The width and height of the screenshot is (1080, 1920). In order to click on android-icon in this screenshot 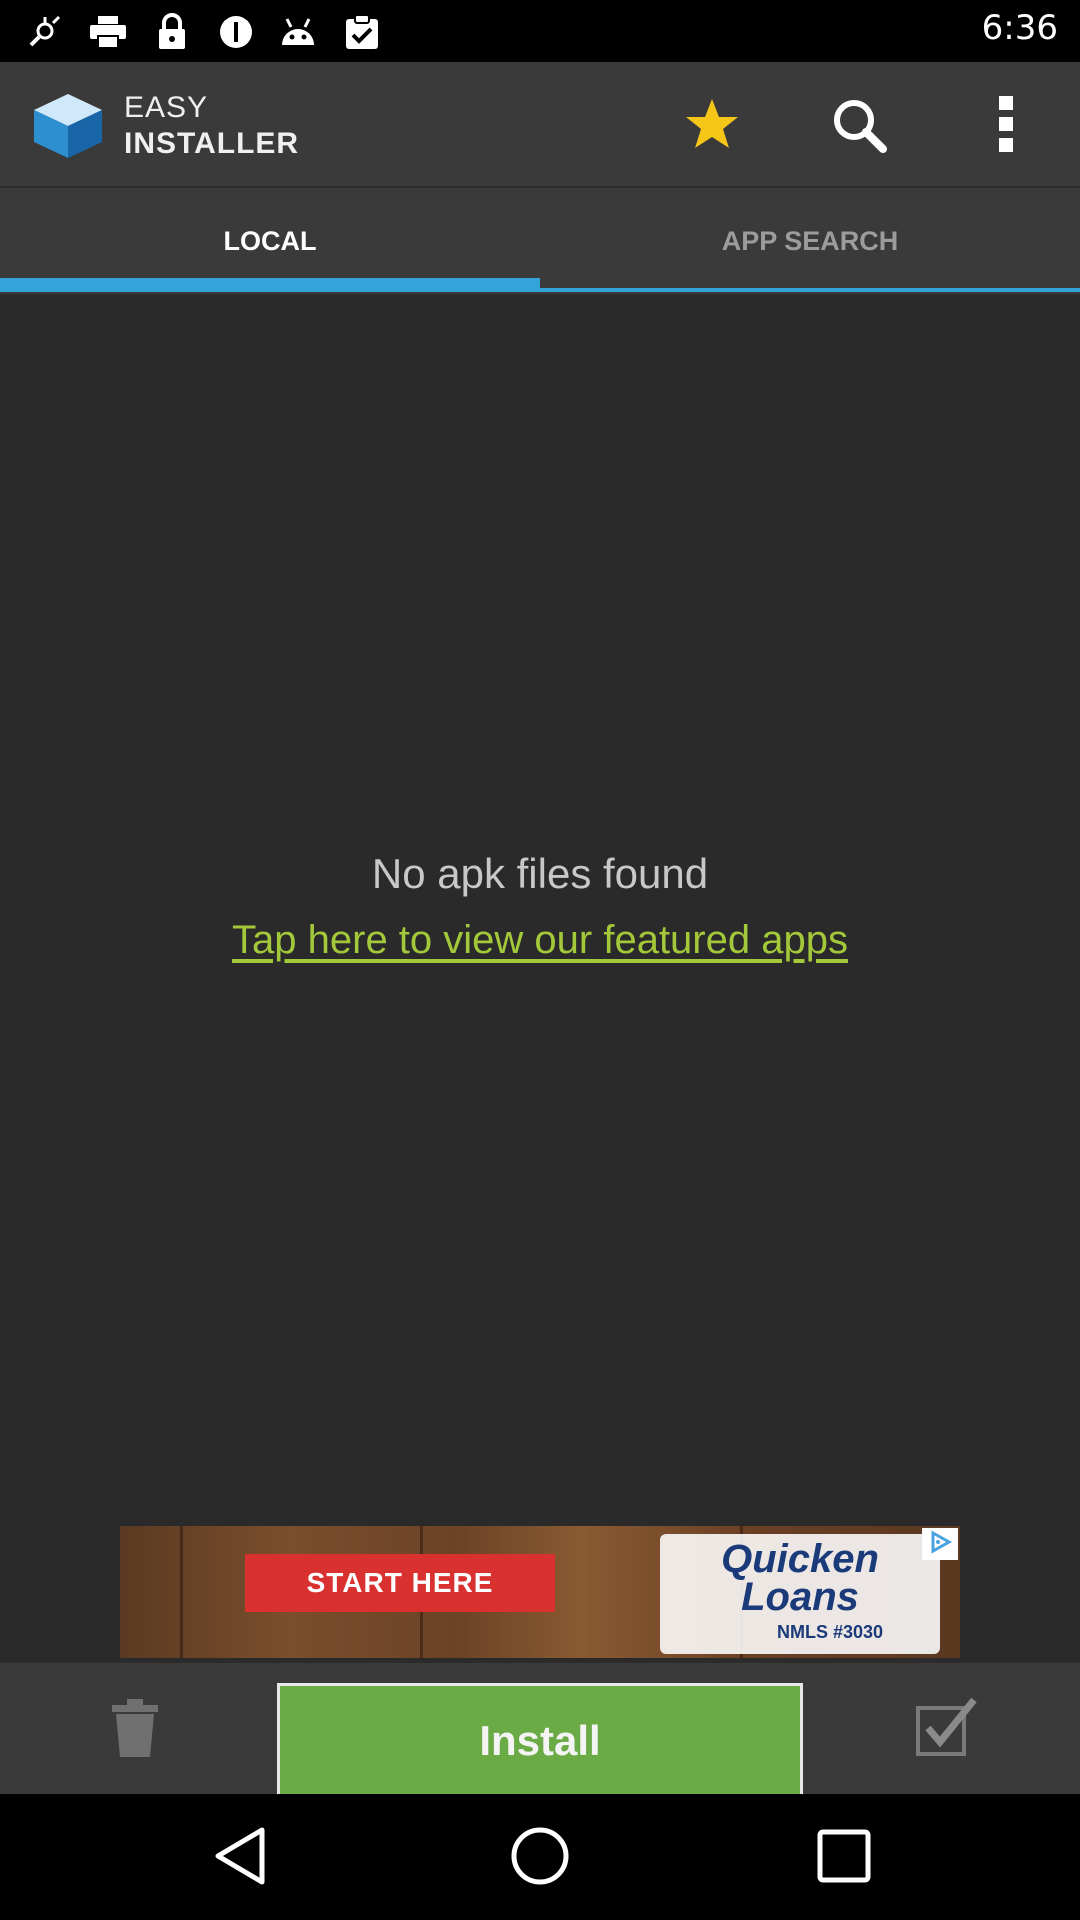, I will do `click(298, 32)`.